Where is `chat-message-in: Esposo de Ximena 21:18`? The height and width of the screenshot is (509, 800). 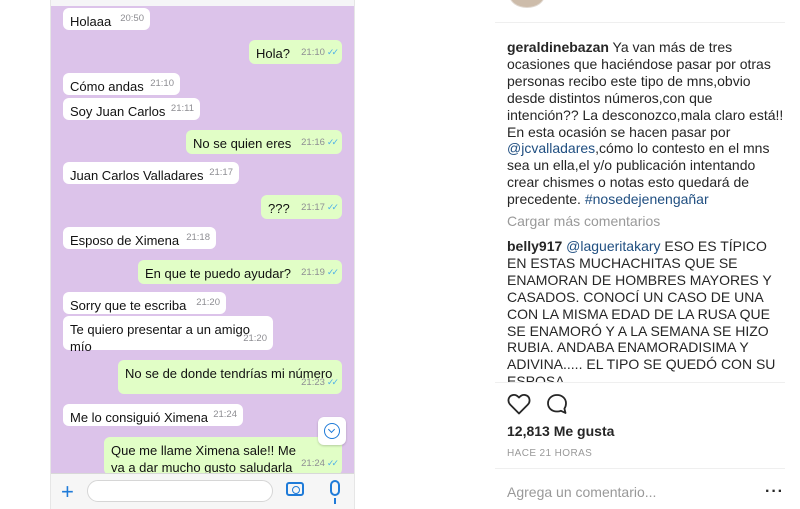
chat-message-in: Esposo de Ximena 21:18 is located at coordinates (139, 238).